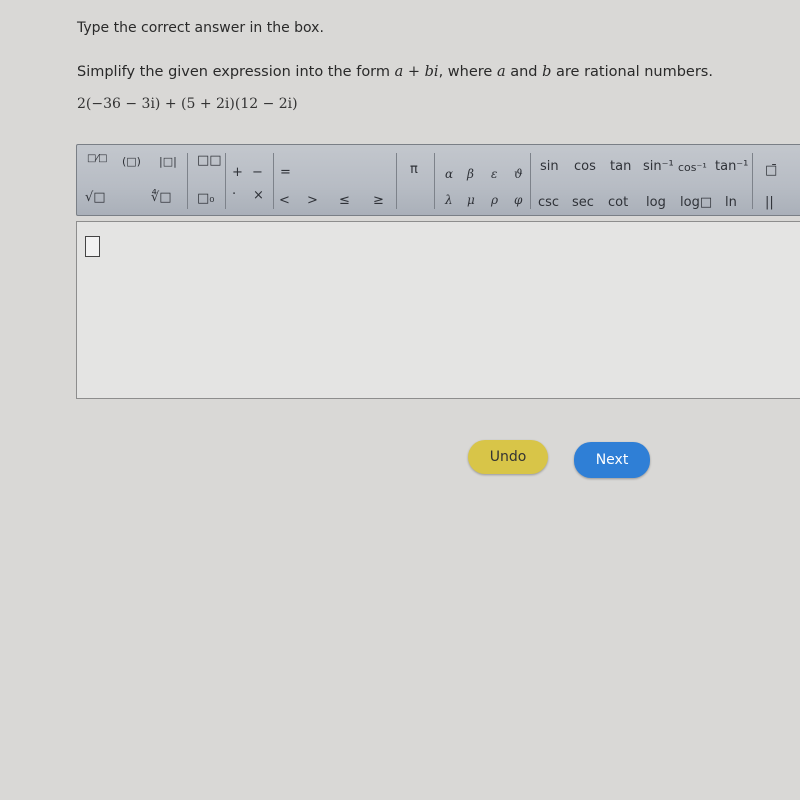  I want to click on question-and: and, so click(524, 72).